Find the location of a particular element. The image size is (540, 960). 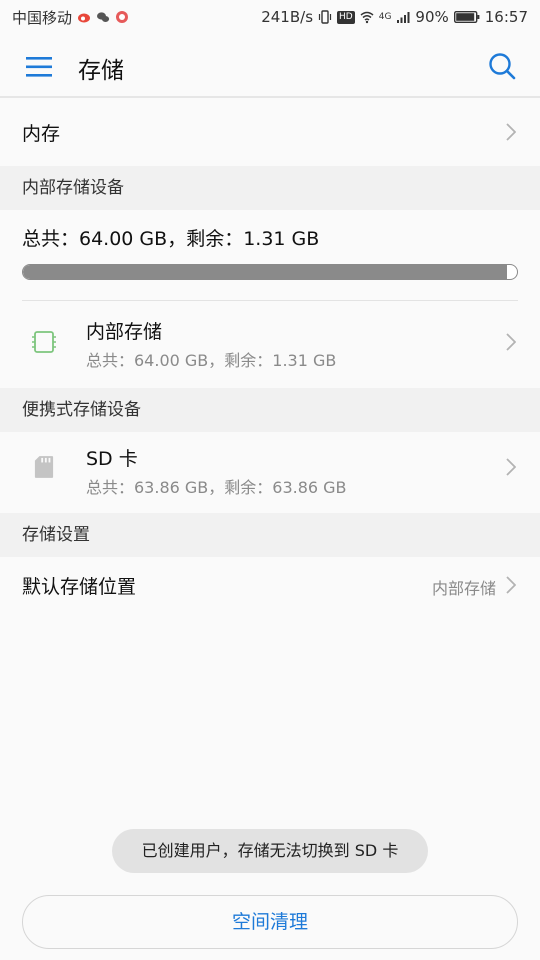

internal-storage-summary: 总共：64.00 GB，剩余：1.31 GB is located at coordinates (270, 255).